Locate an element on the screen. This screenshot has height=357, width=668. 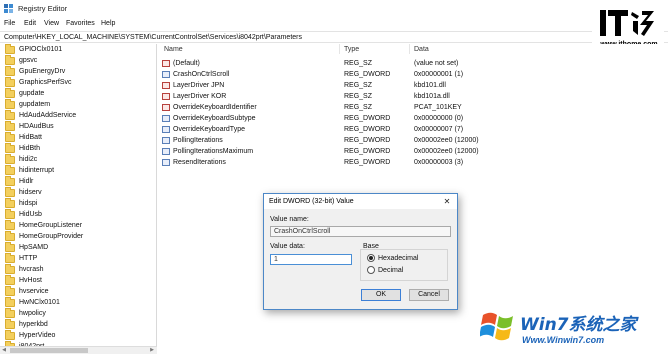
close-icon: ✕ is located at coordinates (447, 201).